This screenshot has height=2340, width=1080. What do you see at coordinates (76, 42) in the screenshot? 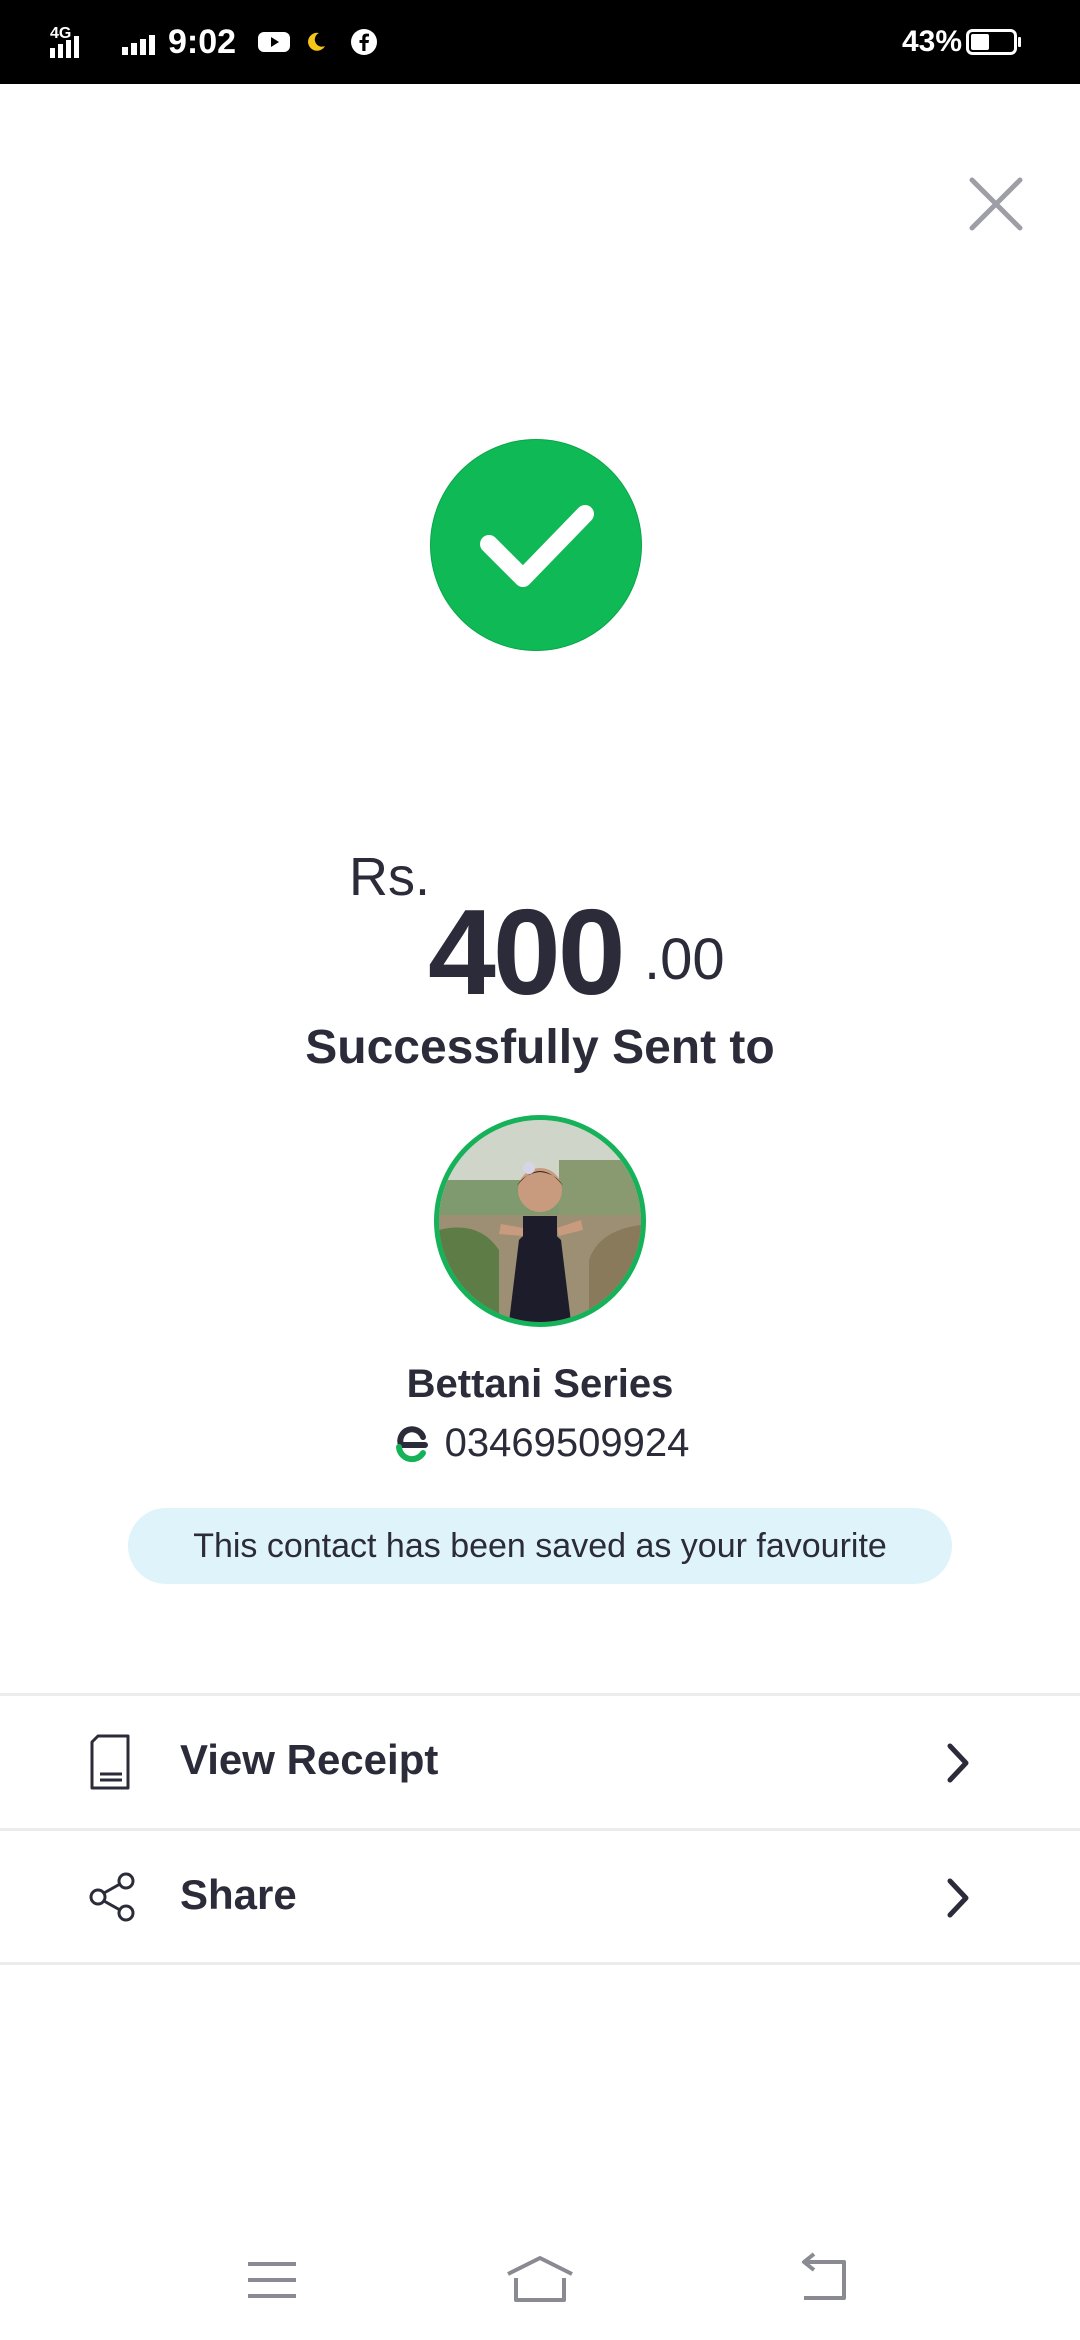
I see `network-signal-icon: 4G` at bounding box center [76, 42].